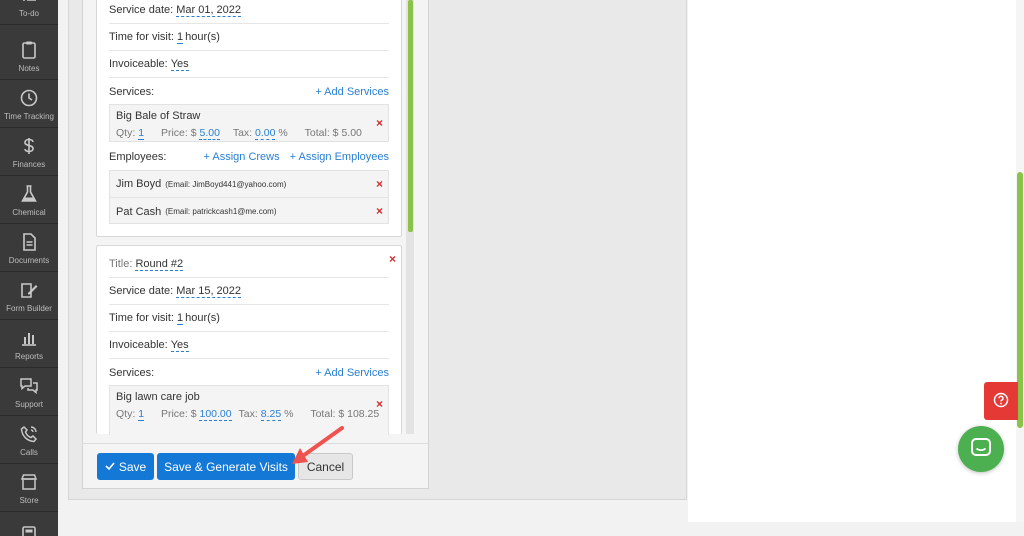 Image resolution: width=1024 pixels, height=536 pixels. What do you see at coordinates (29, 434) in the screenshot?
I see `phone-icon` at bounding box center [29, 434].